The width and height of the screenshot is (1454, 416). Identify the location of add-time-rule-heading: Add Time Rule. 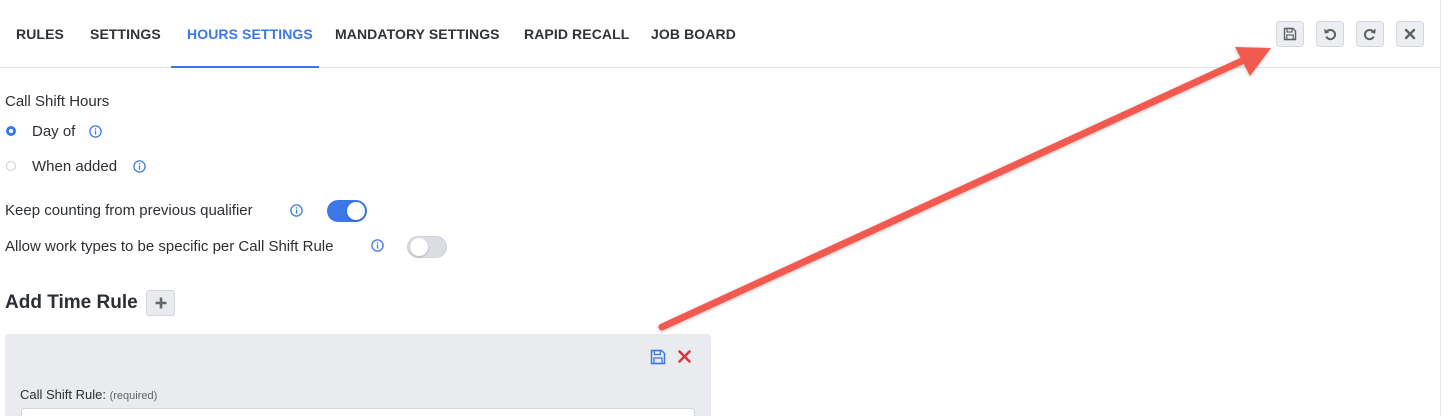
(71, 302).